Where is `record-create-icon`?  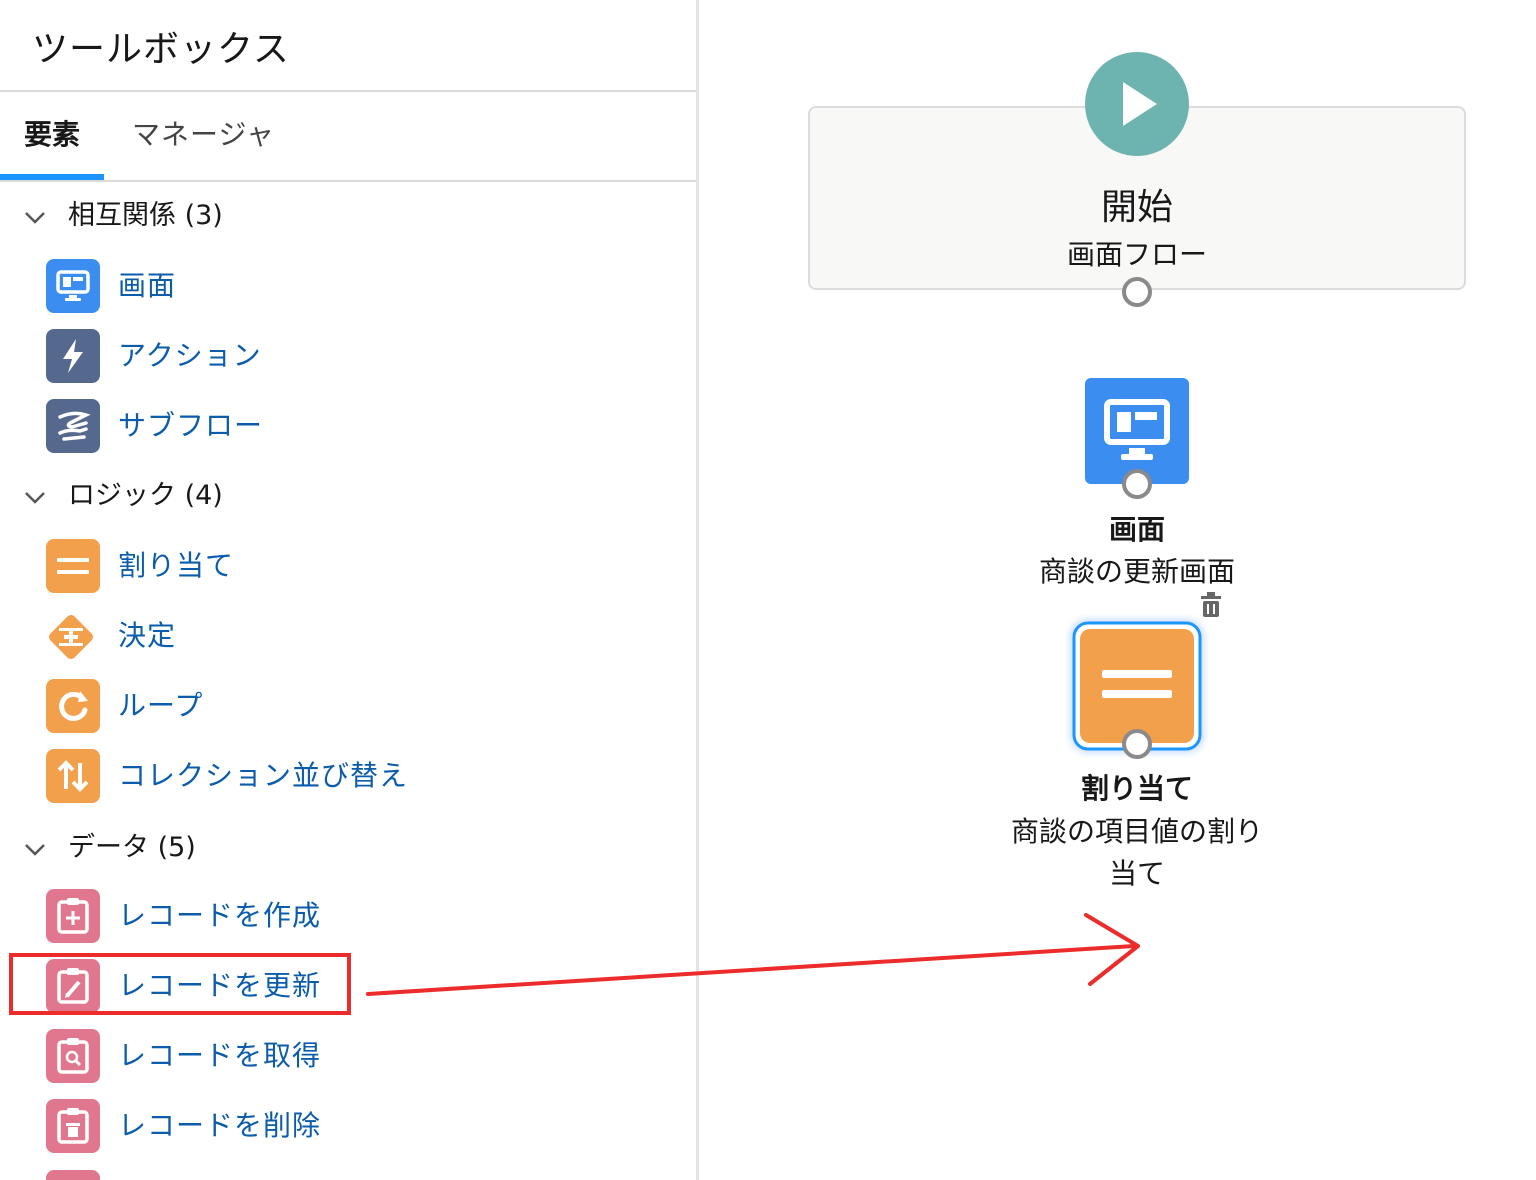
record-create-icon is located at coordinates (73, 916).